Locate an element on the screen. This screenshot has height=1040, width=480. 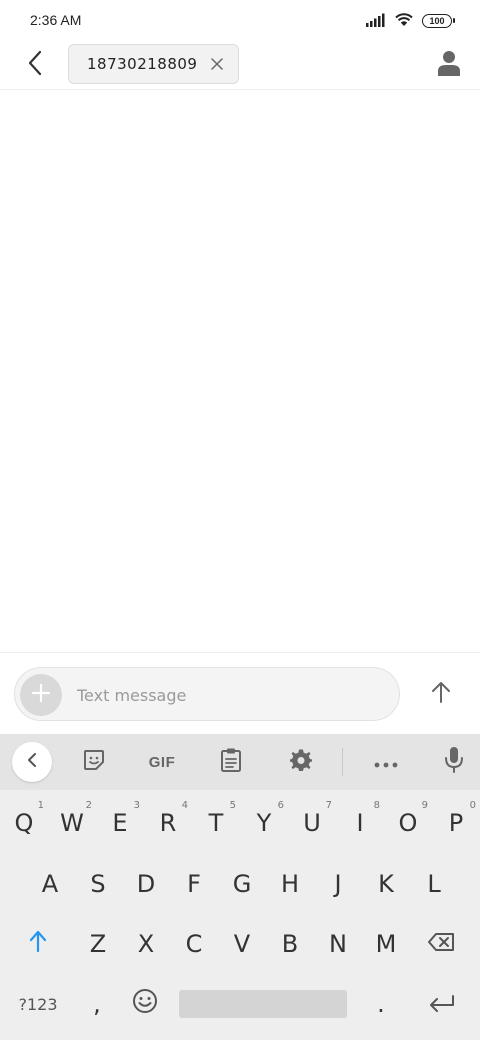
recipient-chip: 18730218809 is located at coordinates (153, 64).